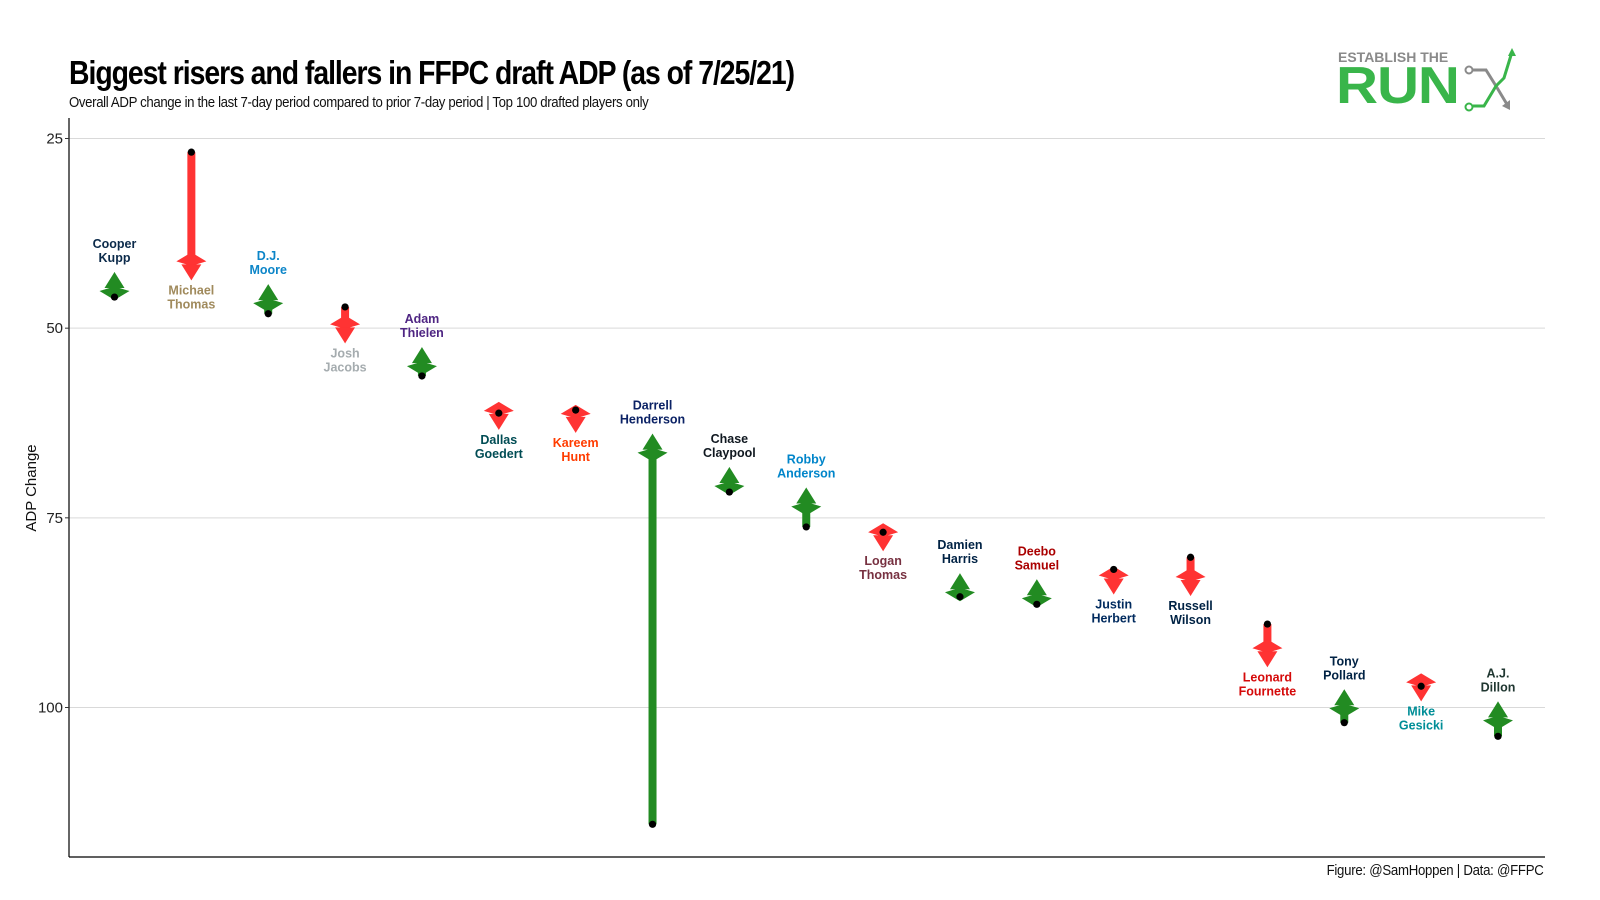  I want to click on player-label: Michael, so click(191, 290).